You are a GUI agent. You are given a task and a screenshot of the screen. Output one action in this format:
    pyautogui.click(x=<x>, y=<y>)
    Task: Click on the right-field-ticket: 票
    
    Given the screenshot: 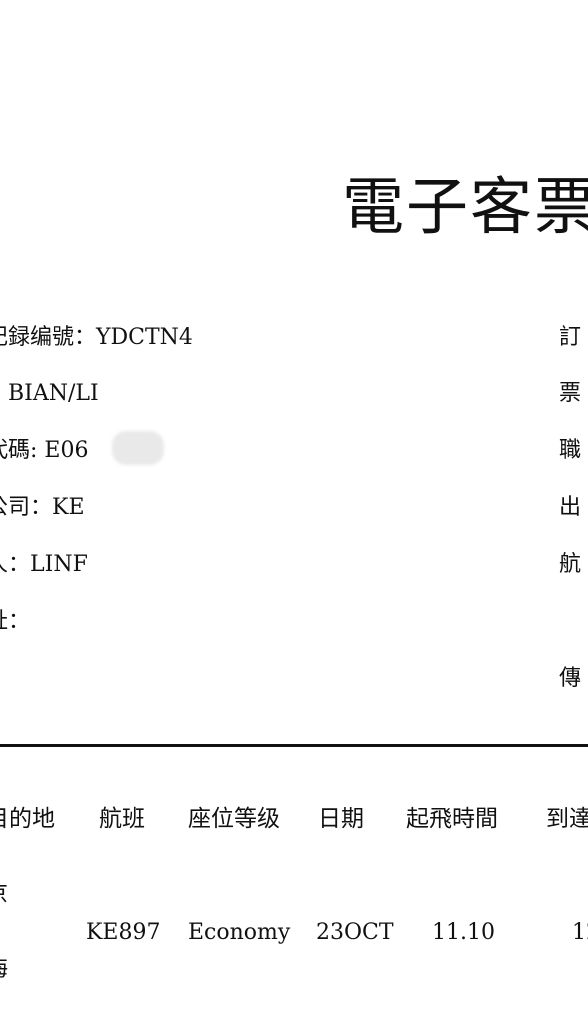 What is the action you would take?
    pyautogui.click(x=570, y=393)
    